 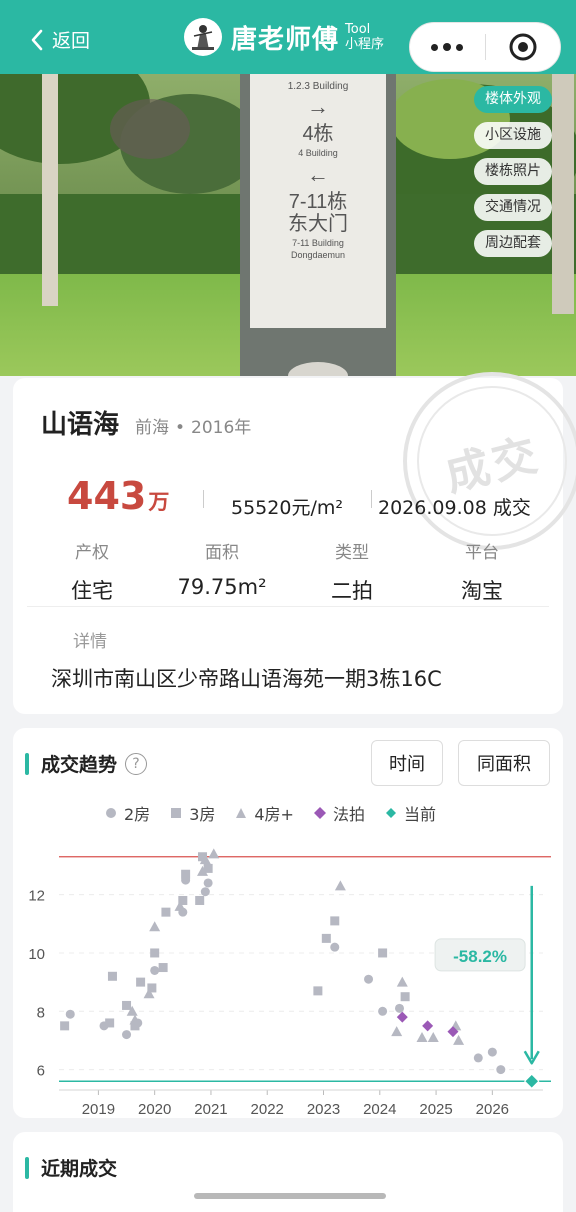 What do you see at coordinates (318, 153) in the screenshot?
I see `sign-line: 4 Building` at bounding box center [318, 153].